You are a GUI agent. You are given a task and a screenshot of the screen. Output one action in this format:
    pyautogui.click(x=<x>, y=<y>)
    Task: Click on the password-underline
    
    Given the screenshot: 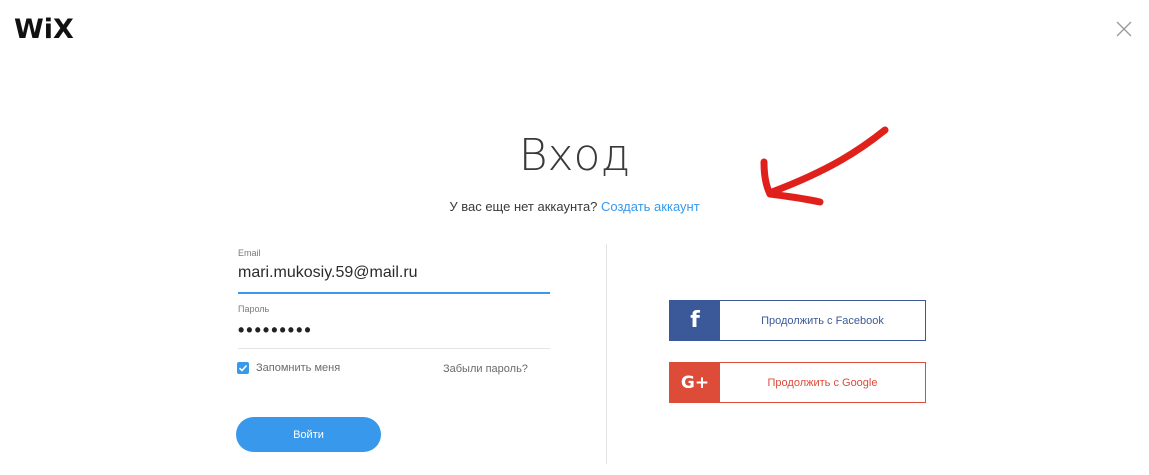 What is the action you would take?
    pyautogui.click(x=394, y=348)
    